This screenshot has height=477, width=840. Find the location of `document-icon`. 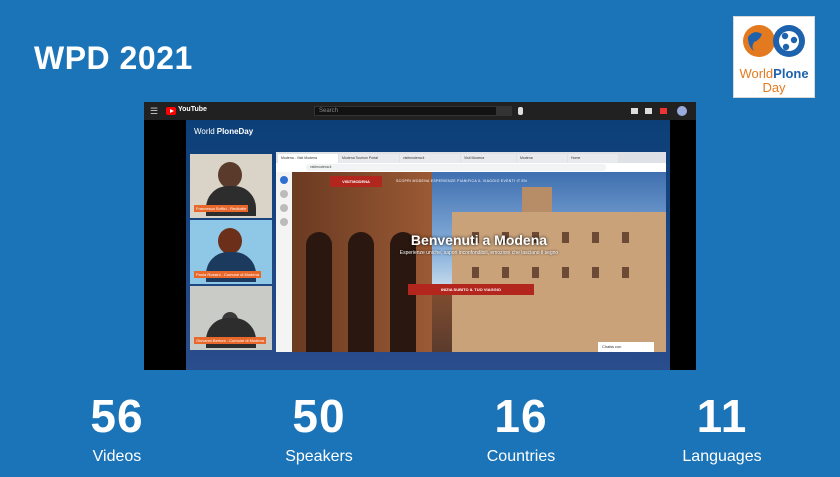

document-icon is located at coordinates (284, 208).